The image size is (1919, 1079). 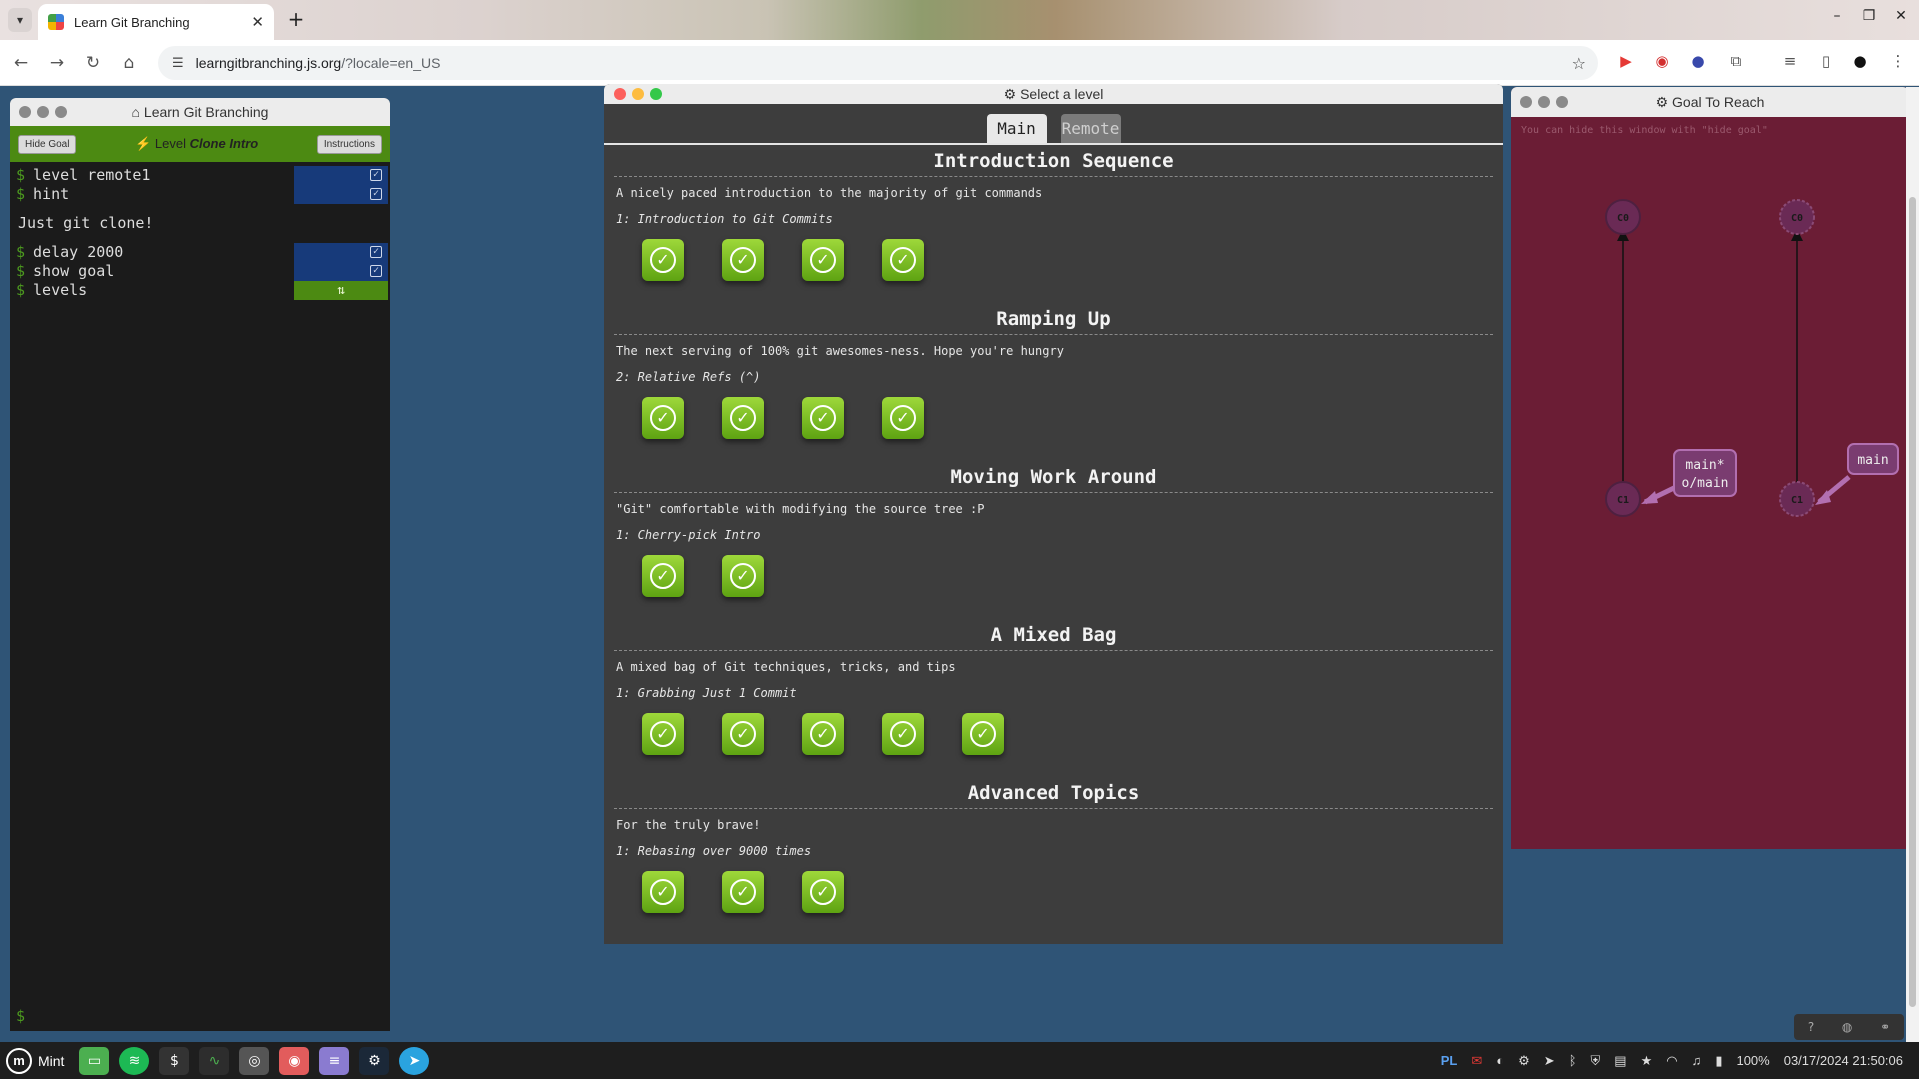 I want to click on globe-icon: ◍, so click(x=1847, y=1027).